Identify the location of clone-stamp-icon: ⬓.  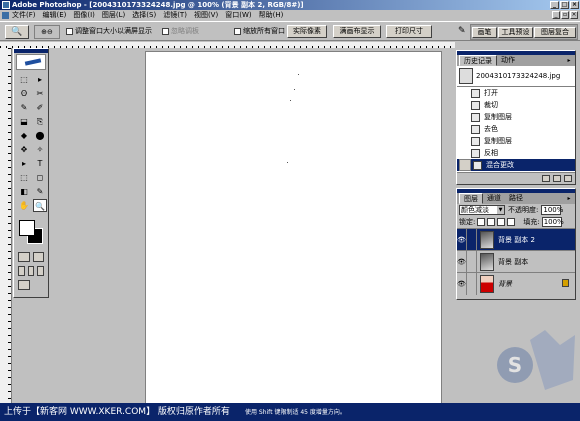
(24, 121).